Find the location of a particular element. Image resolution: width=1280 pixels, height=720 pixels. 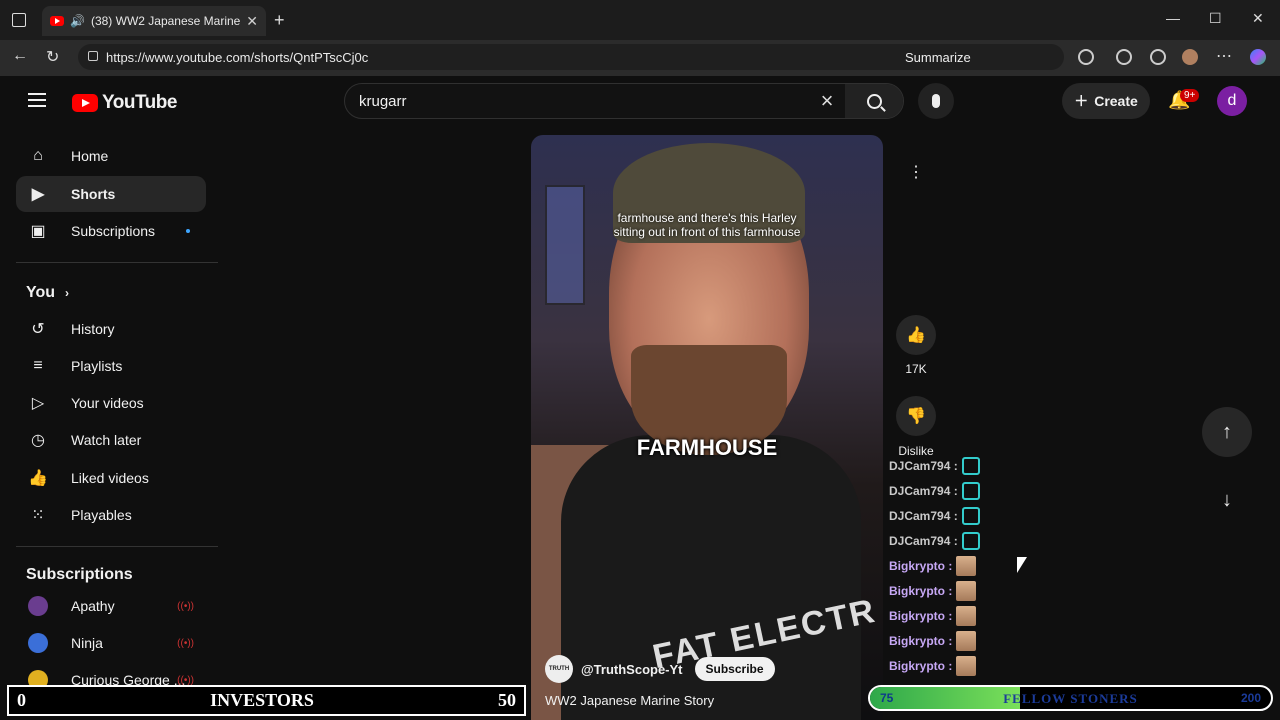

guide-menu-icon is located at coordinates (37, 100).